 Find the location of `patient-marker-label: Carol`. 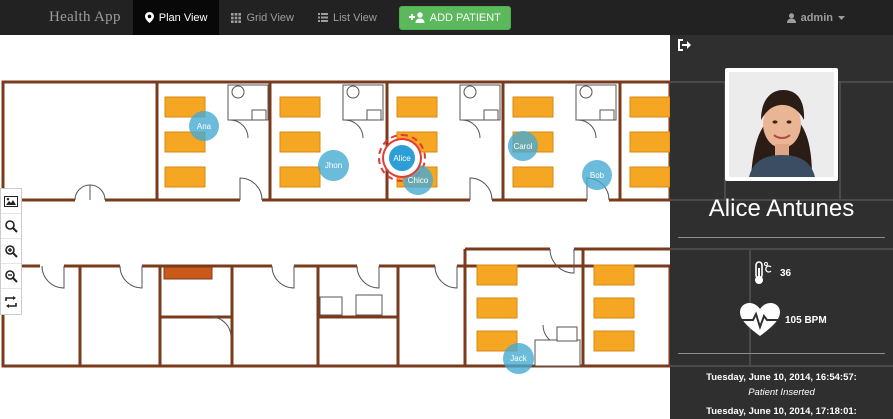

patient-marker-label: Carol is located at coordinates (523, 146).